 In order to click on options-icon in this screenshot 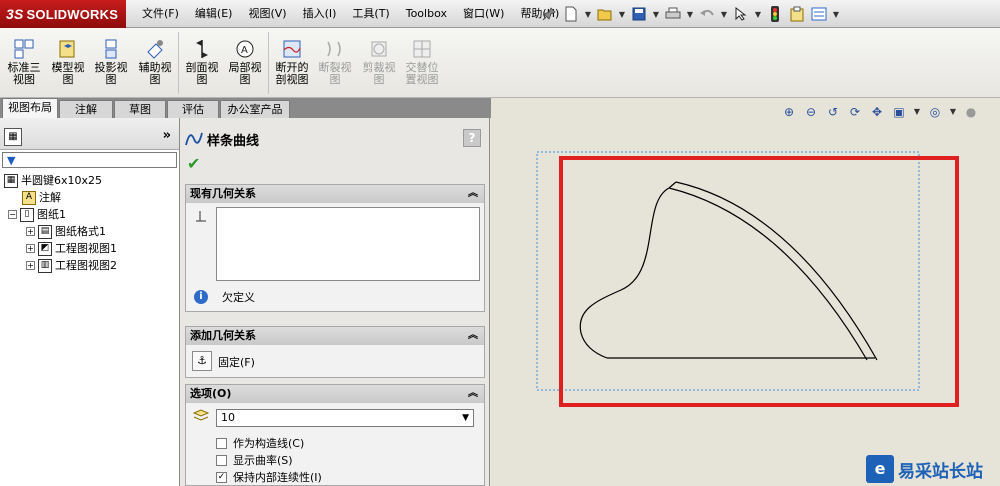, I will do `click(819, 14)`.